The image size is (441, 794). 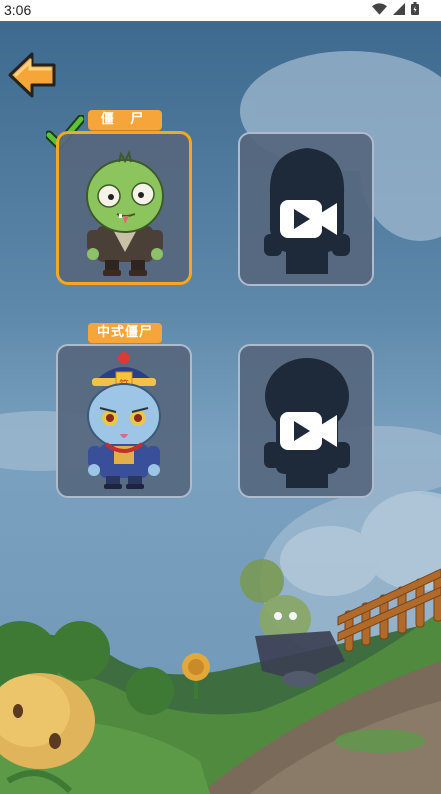 I want to click on wifi-icon, so click(x=379, y=8).